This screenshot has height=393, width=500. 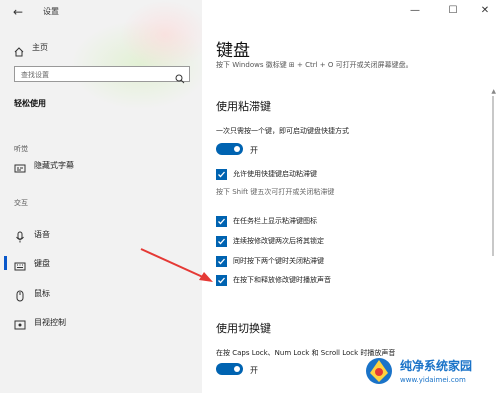 What do you see at coordinates (51, 11) in the screenshot?
I see `window-title: 设置` at bounding box center [51, 11].